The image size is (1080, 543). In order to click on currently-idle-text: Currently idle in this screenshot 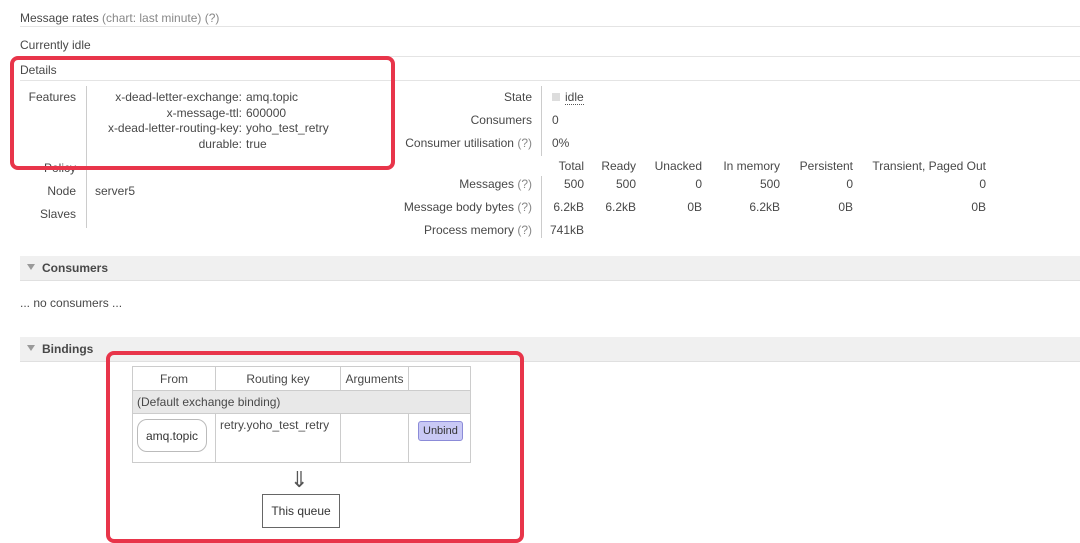, I will do `click(55, 45)`.